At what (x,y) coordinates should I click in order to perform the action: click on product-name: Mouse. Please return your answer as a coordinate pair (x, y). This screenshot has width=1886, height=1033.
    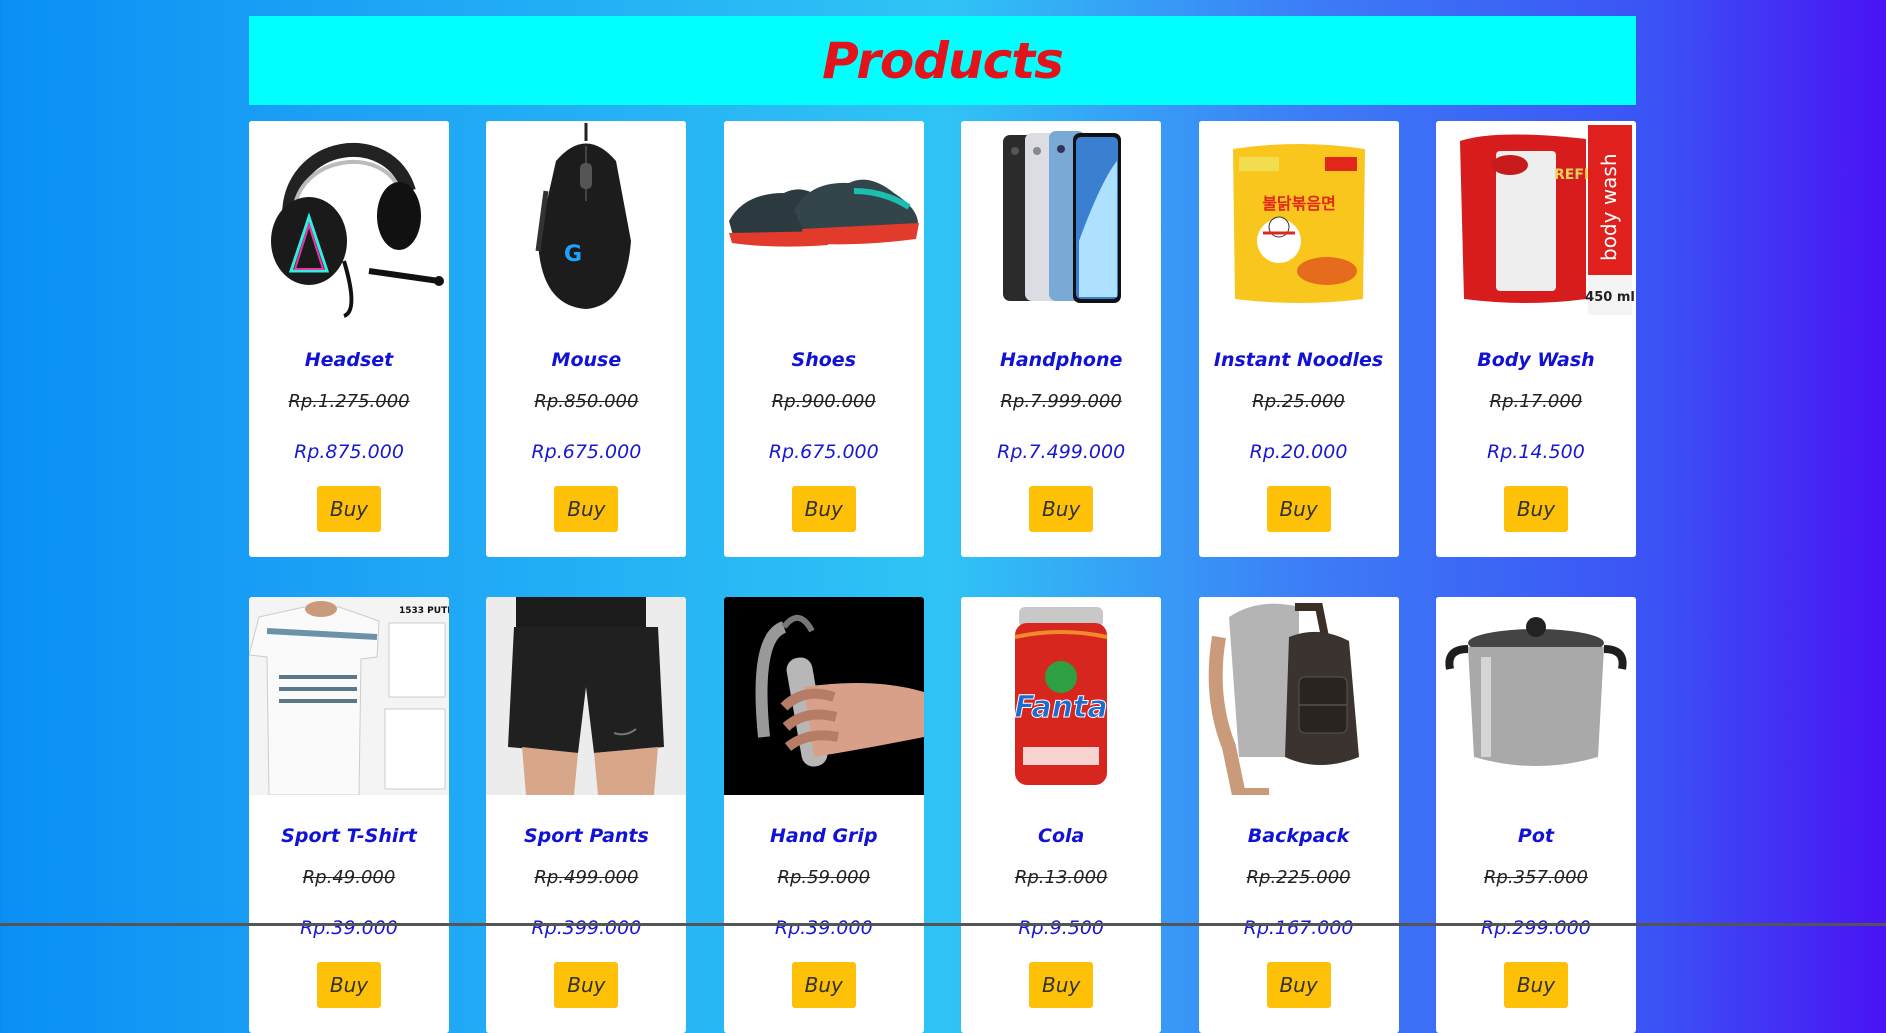
    Looking at the image, I should click on (586, 360).